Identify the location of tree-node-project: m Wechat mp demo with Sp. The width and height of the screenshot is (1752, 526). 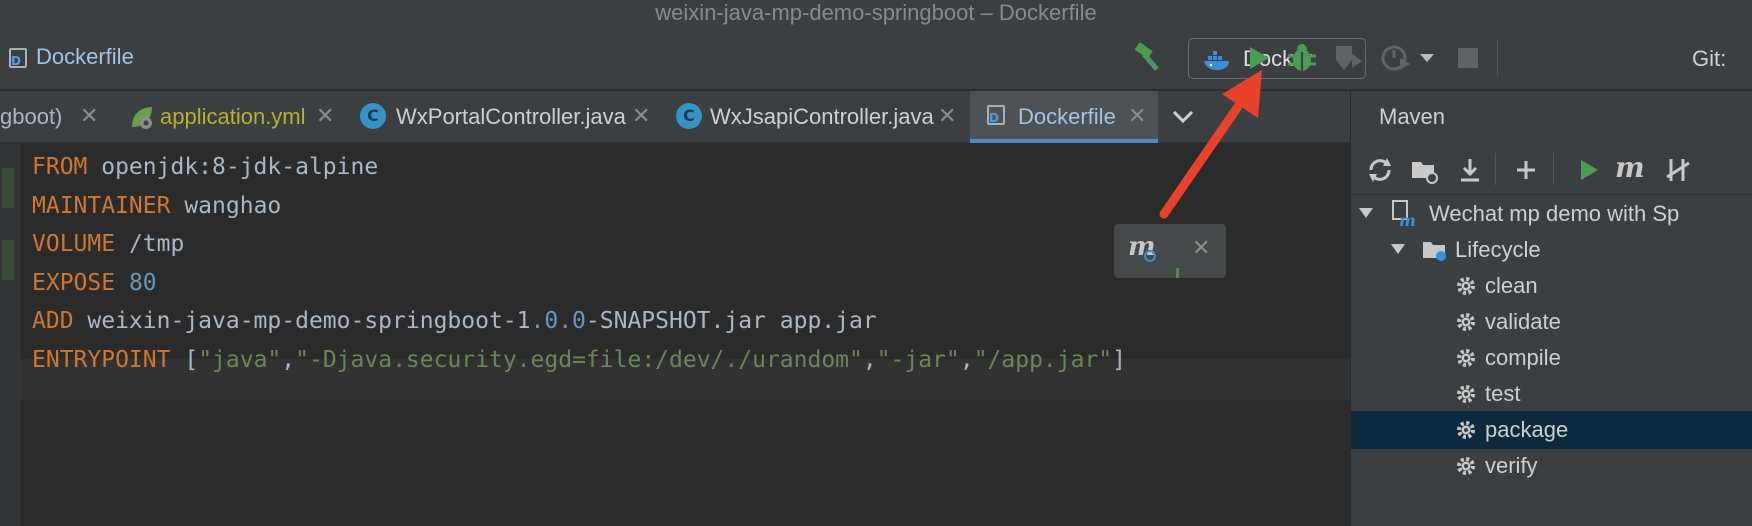
(1551, 214).